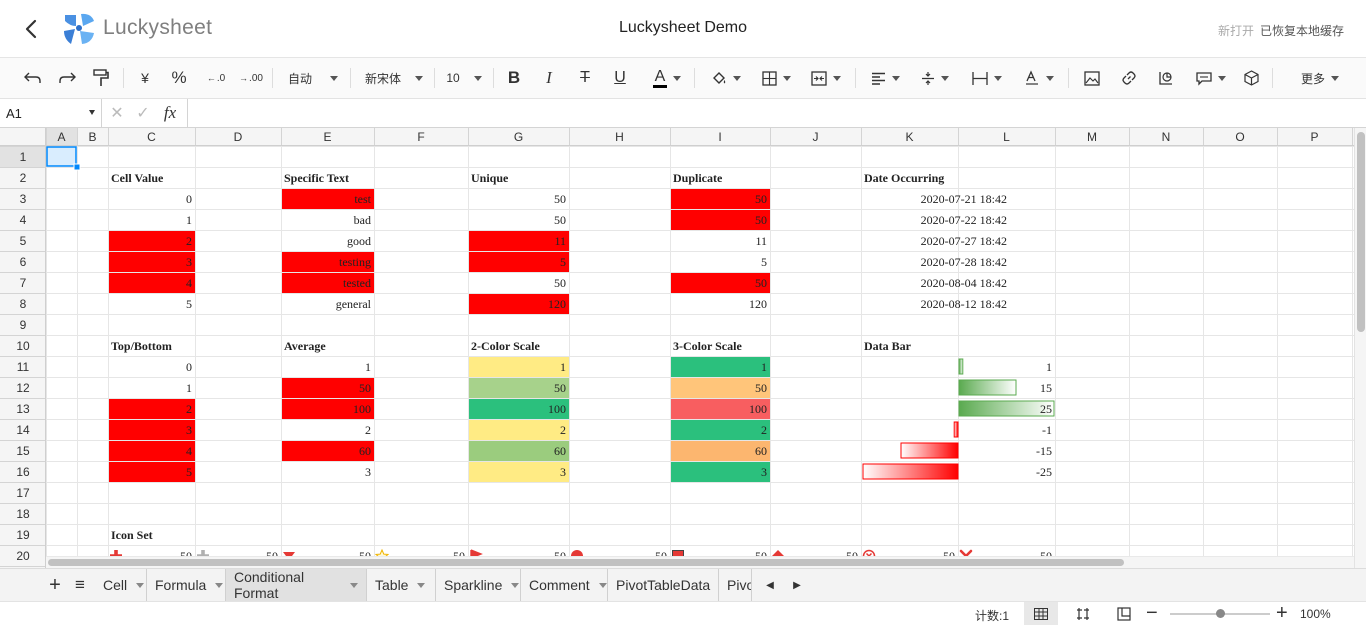  Describe the element at coordinates (189, 367) in the screenshot. I see `cell-c11: 0` at that location.